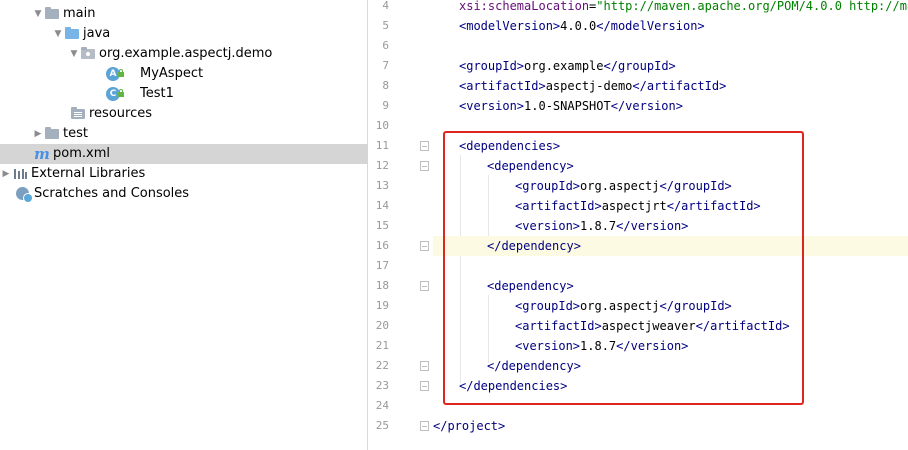 The height and width of the screenshot is (450, 908). I want to click on resources-folder-icon, so click(78, 114).